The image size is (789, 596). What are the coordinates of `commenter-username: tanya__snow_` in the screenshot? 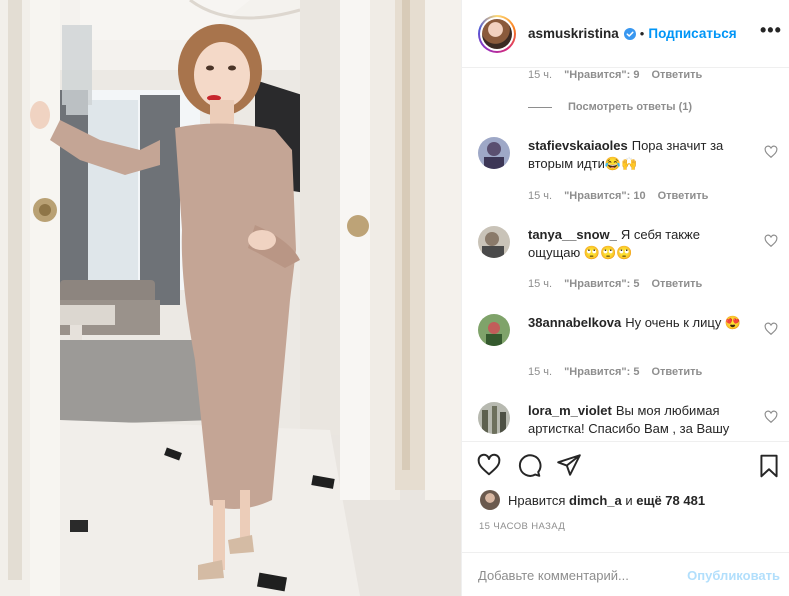 It's located at (572, 234).